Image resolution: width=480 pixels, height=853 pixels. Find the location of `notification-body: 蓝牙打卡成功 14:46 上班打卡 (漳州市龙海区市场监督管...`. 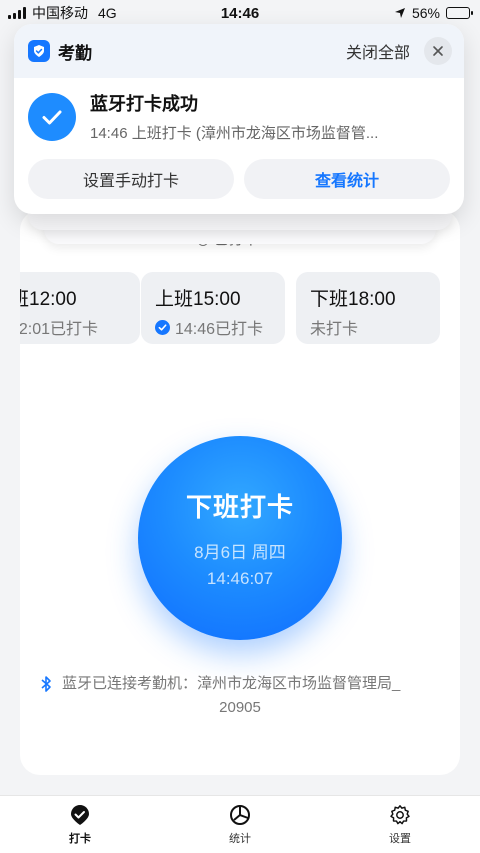

notification-body: 蓝牙打卡成功 14:46 上班打卡 (漳州市龙海区市场监督管... is located at coordinates (239, 110).